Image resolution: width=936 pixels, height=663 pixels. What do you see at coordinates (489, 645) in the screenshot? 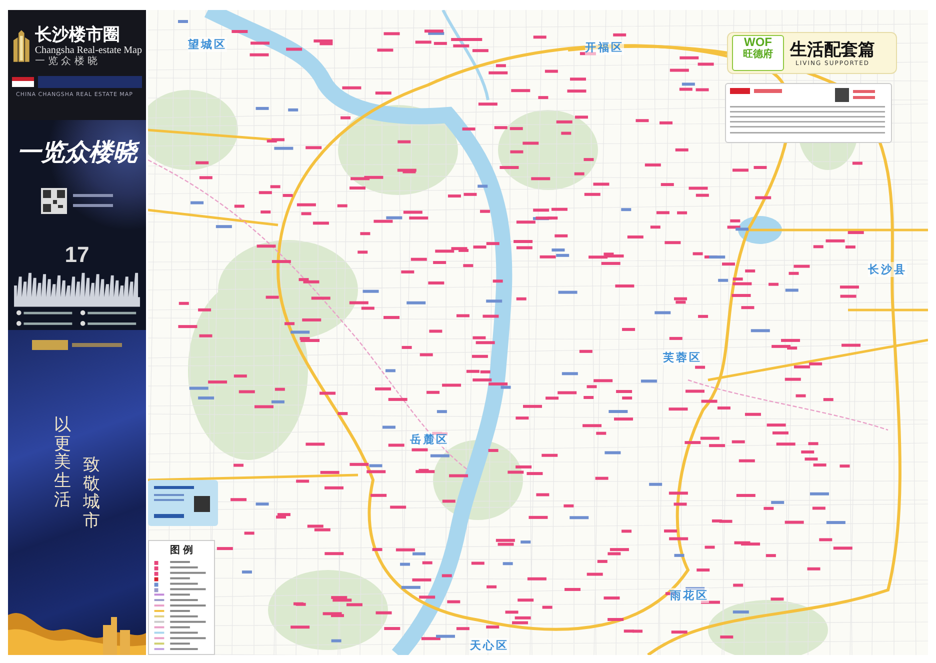
I see `district-label: 天心区` at bounding box center [489, 645].